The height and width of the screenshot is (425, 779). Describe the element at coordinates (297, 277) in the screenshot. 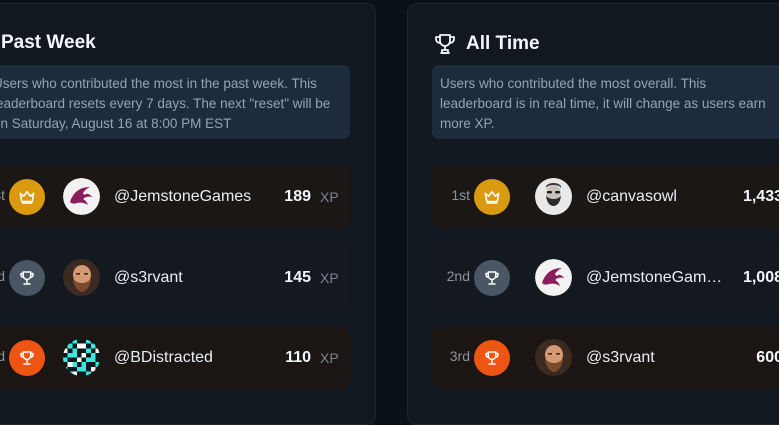

I see `xp-score: 145` at that location.